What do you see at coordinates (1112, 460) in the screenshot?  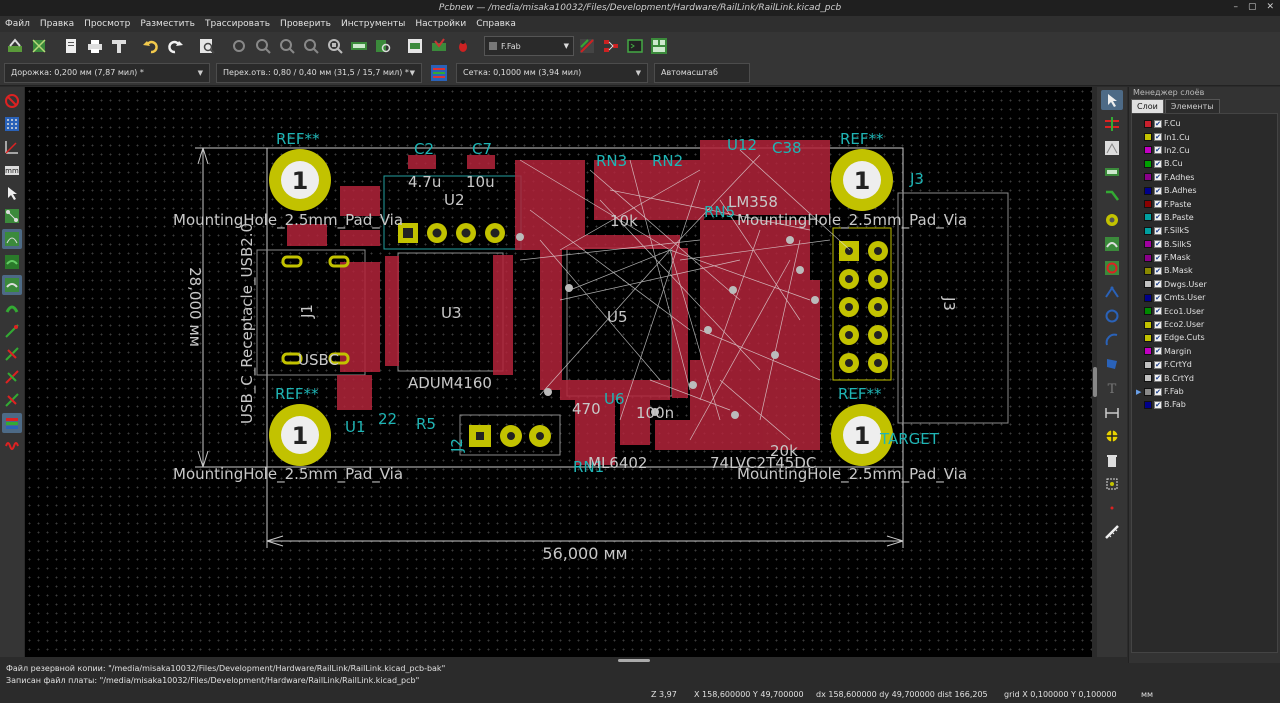 I see `delete-icon` at bounding box center [1112, 460].